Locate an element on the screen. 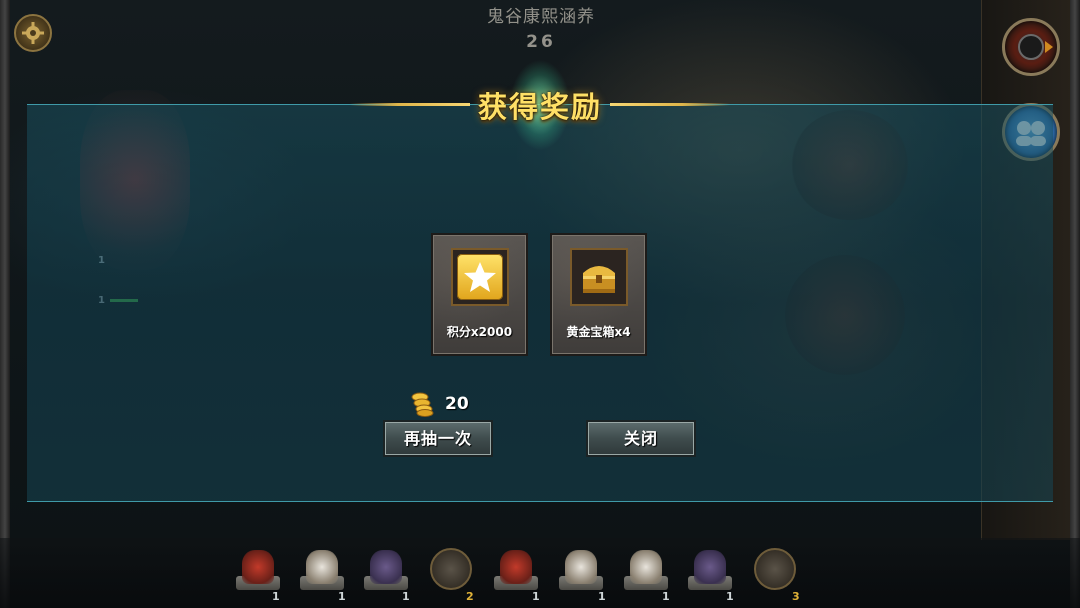 The width and height of the screenshot is (1080, 608). settings-button is located at coordinates (33, 33).